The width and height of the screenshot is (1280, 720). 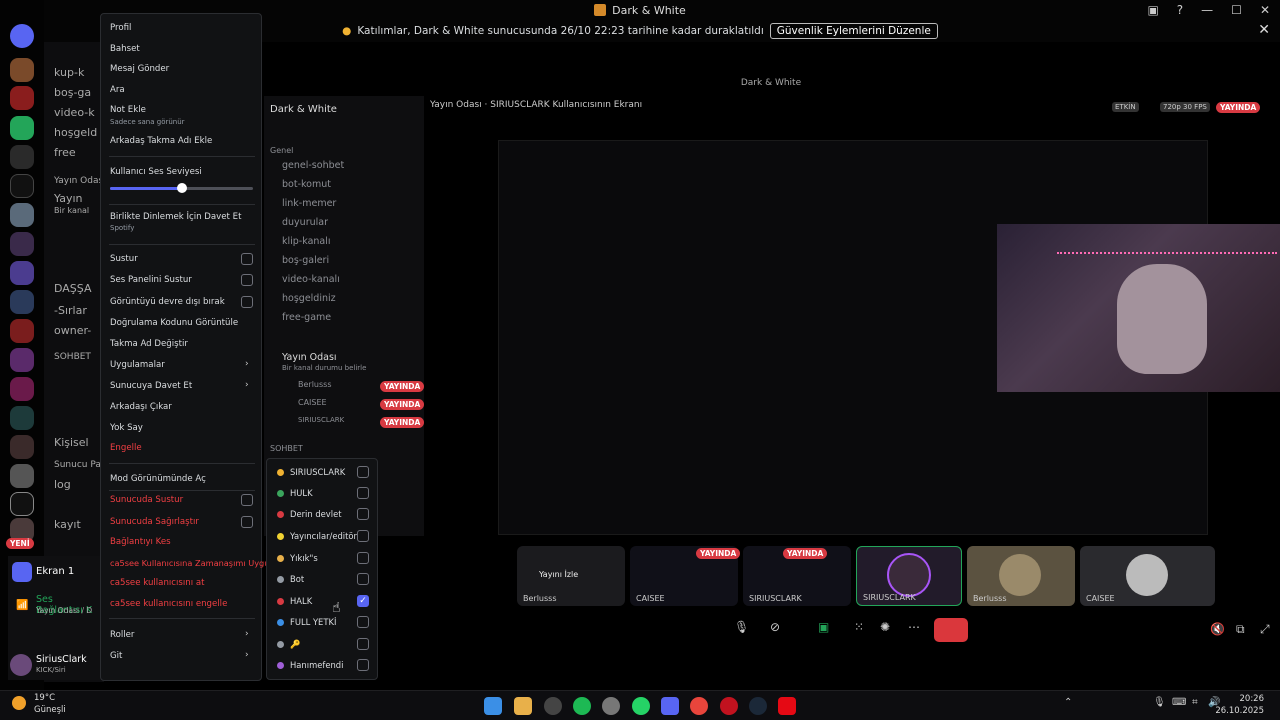 I want to click on menu-kick: ca5see kullanıcısını at, so click(x=157, y=583).